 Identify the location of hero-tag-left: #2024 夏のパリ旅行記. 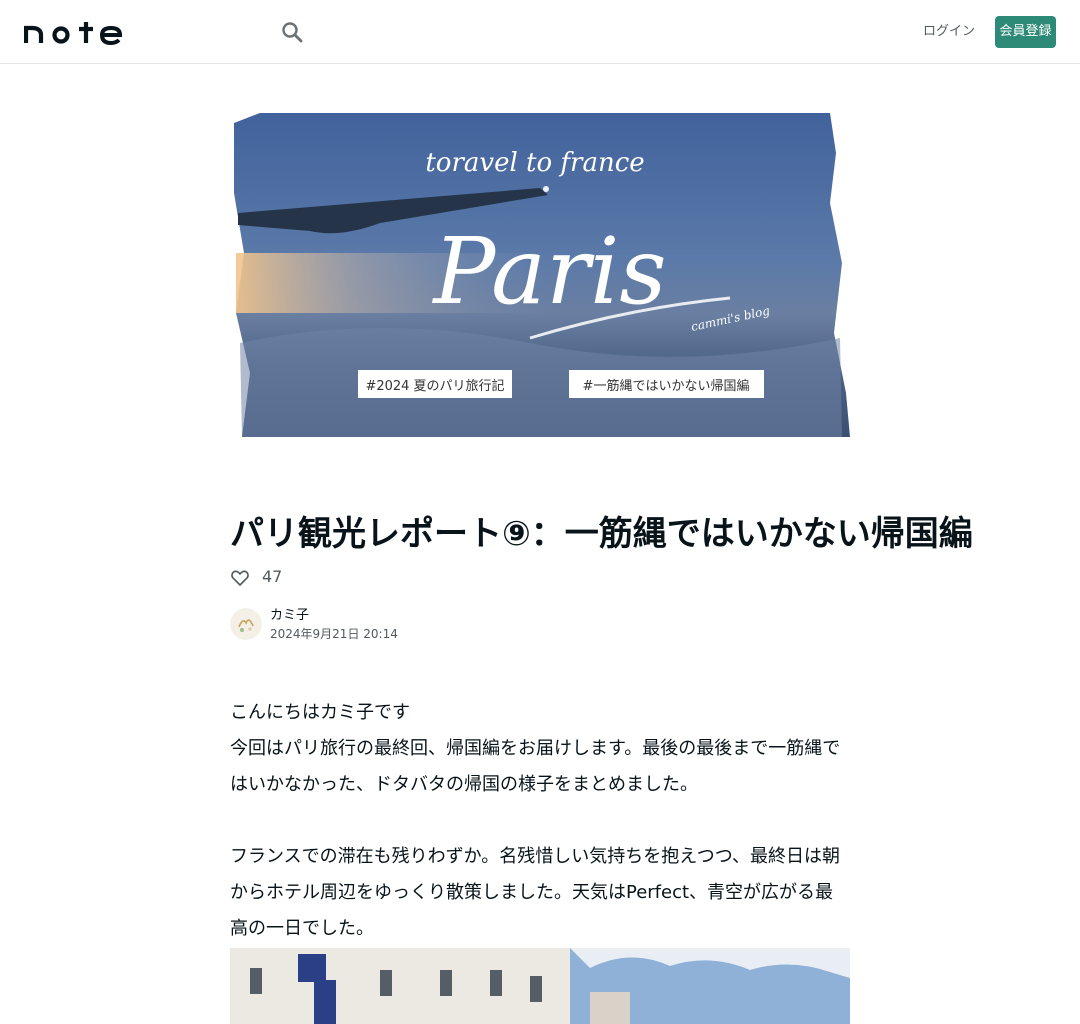
(434, 386).